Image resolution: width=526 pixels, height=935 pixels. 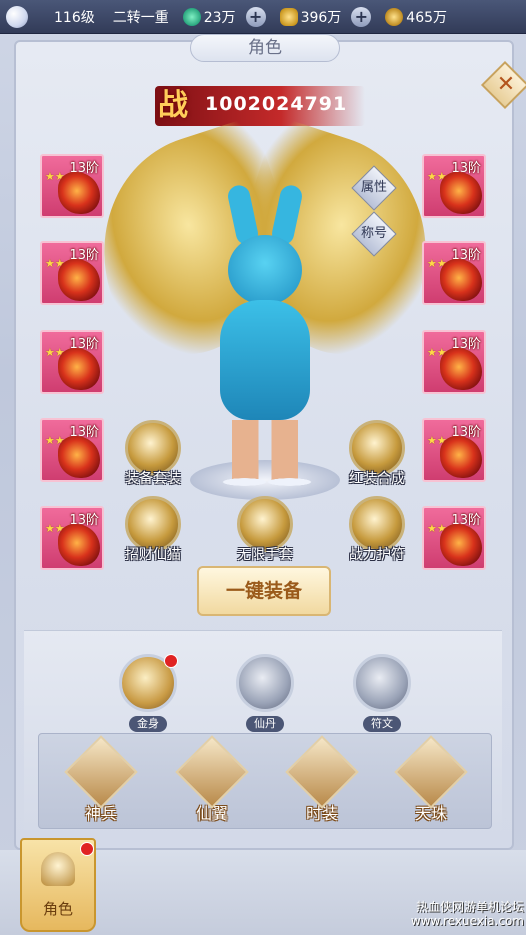 I want to click on ingot-currency: 396万, so click(x=310, y=17).